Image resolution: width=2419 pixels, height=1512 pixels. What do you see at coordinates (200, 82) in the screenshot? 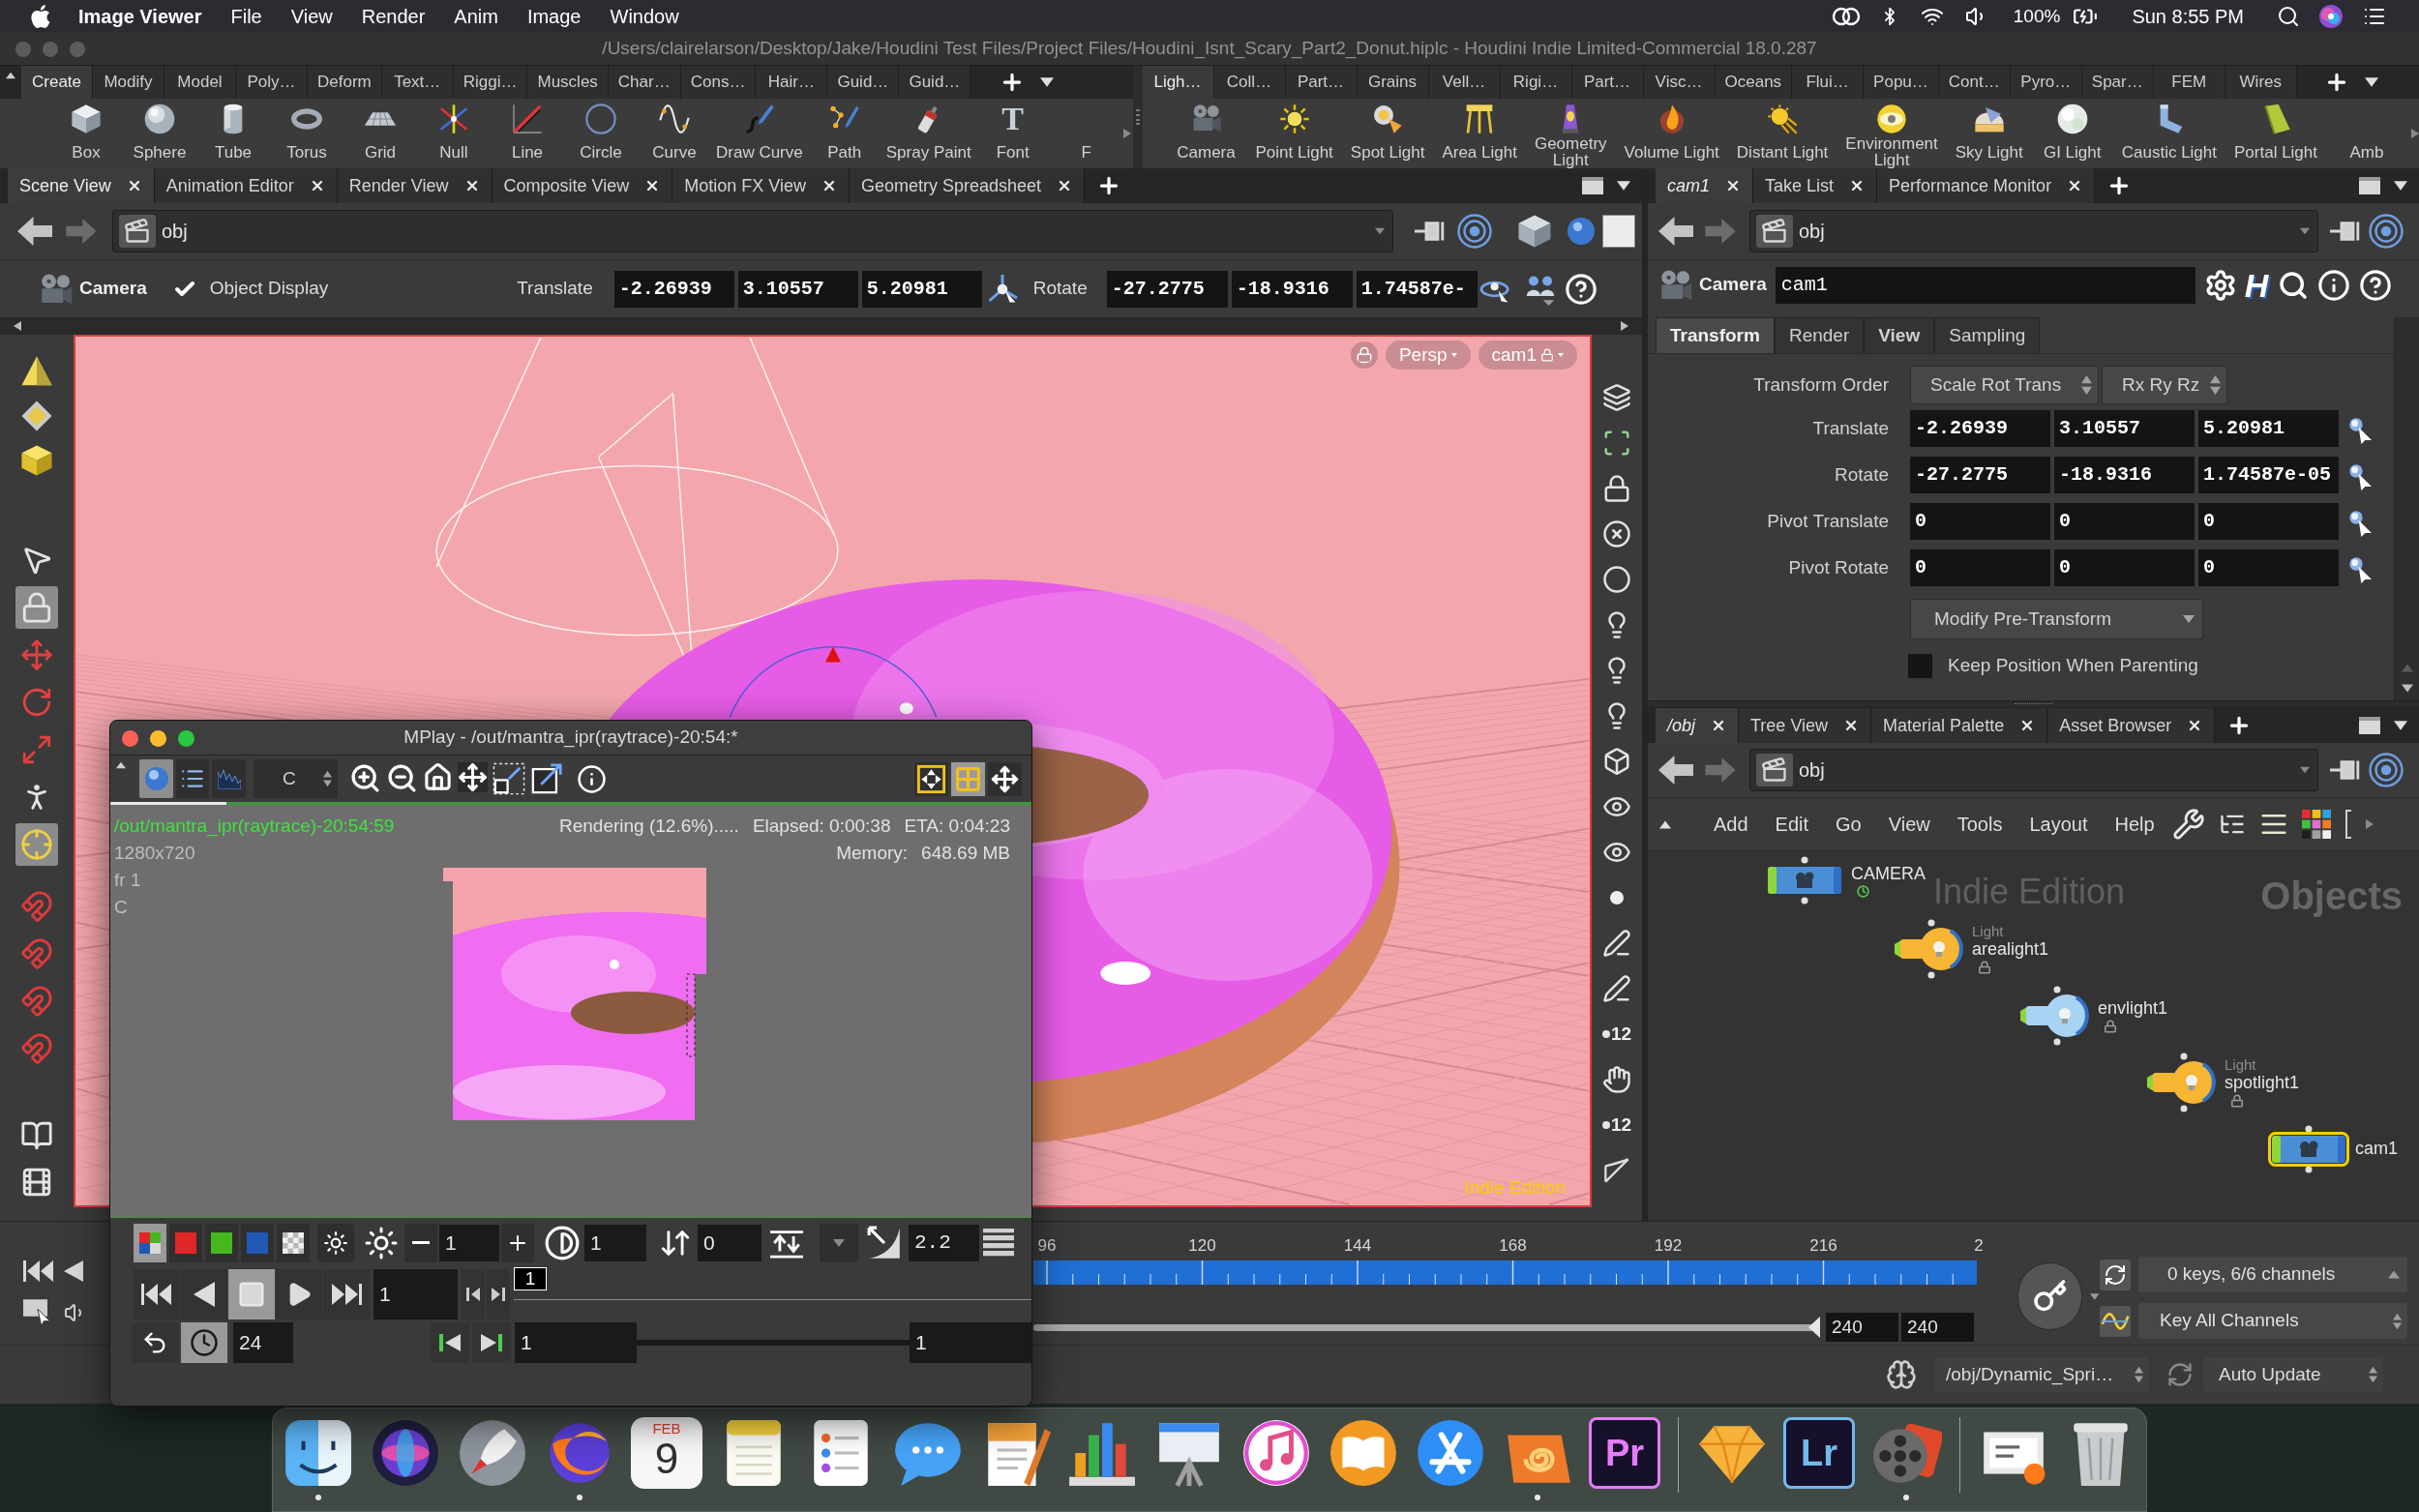
I see `shelf-tab: Model` at bounding box center [200, 82].